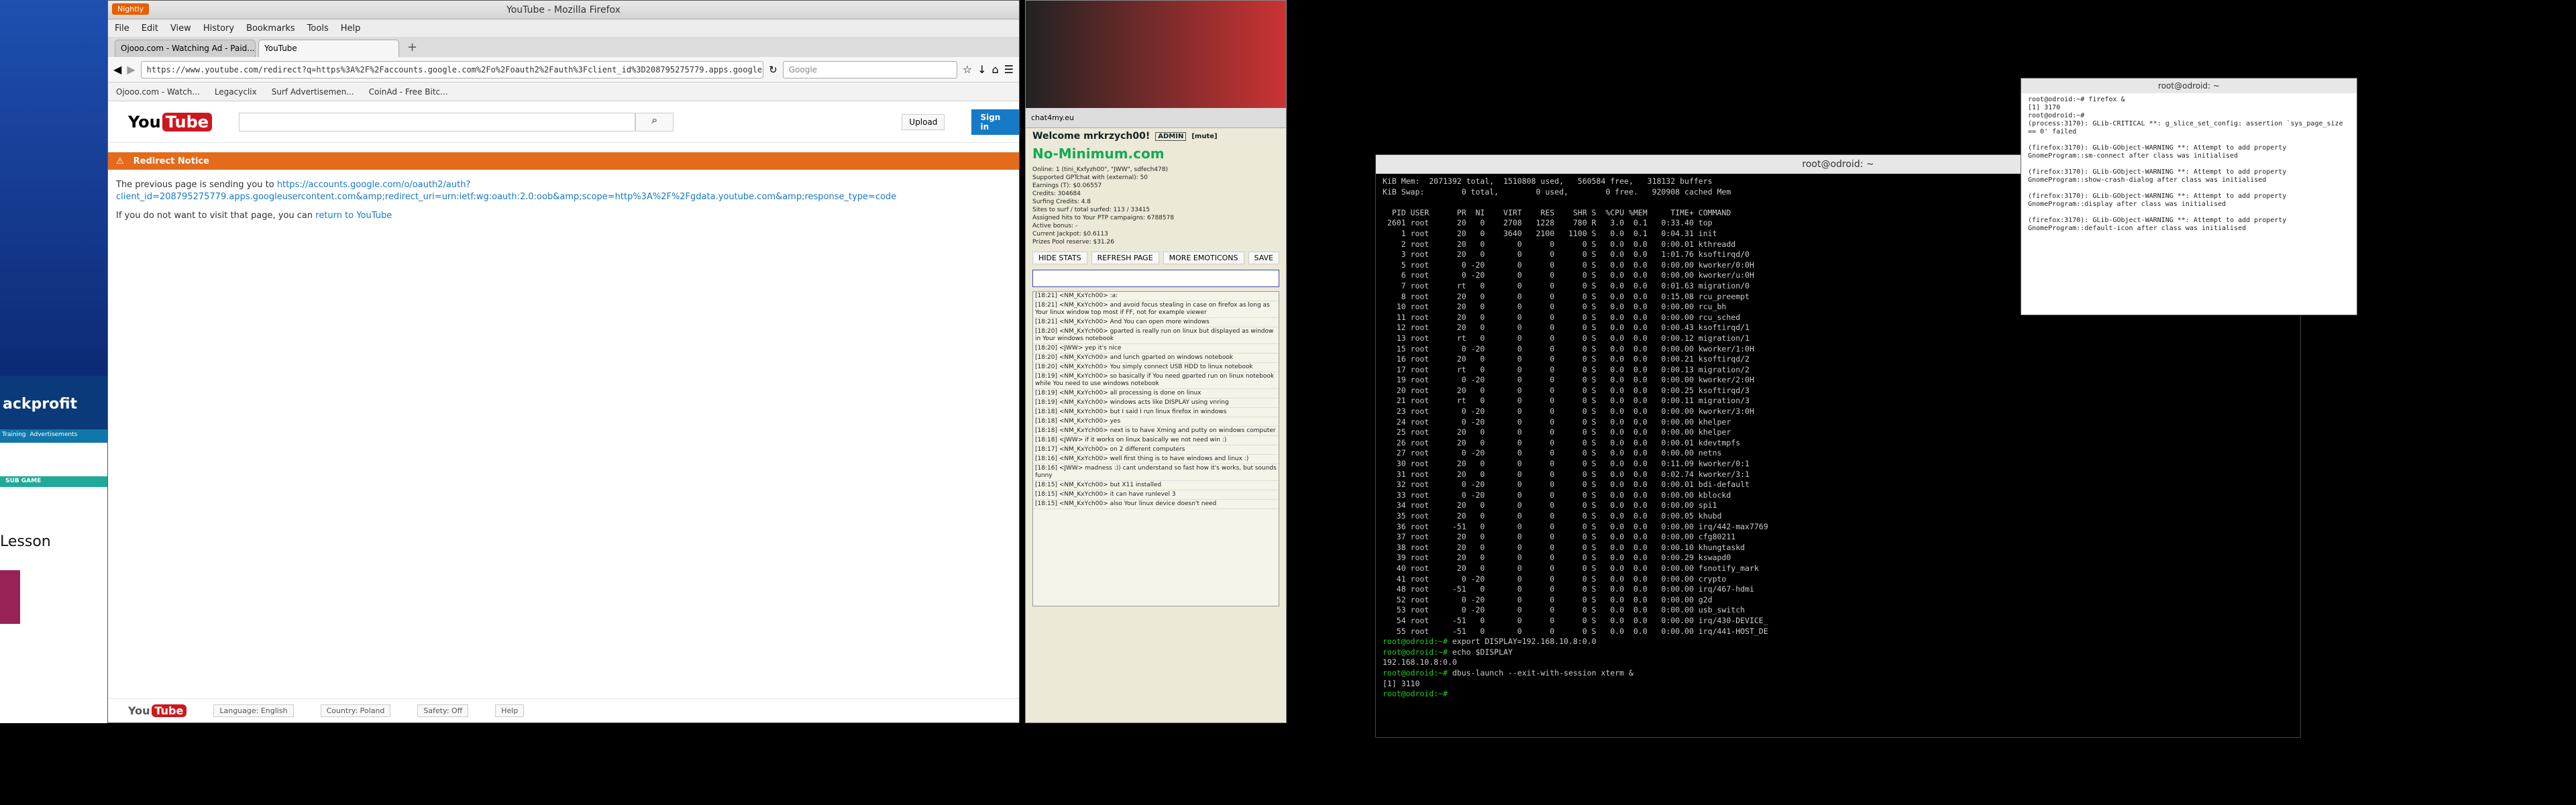 The image size is (2576, 805). I want to click on bookmark-star-icon: ☆, so click(967, 69).